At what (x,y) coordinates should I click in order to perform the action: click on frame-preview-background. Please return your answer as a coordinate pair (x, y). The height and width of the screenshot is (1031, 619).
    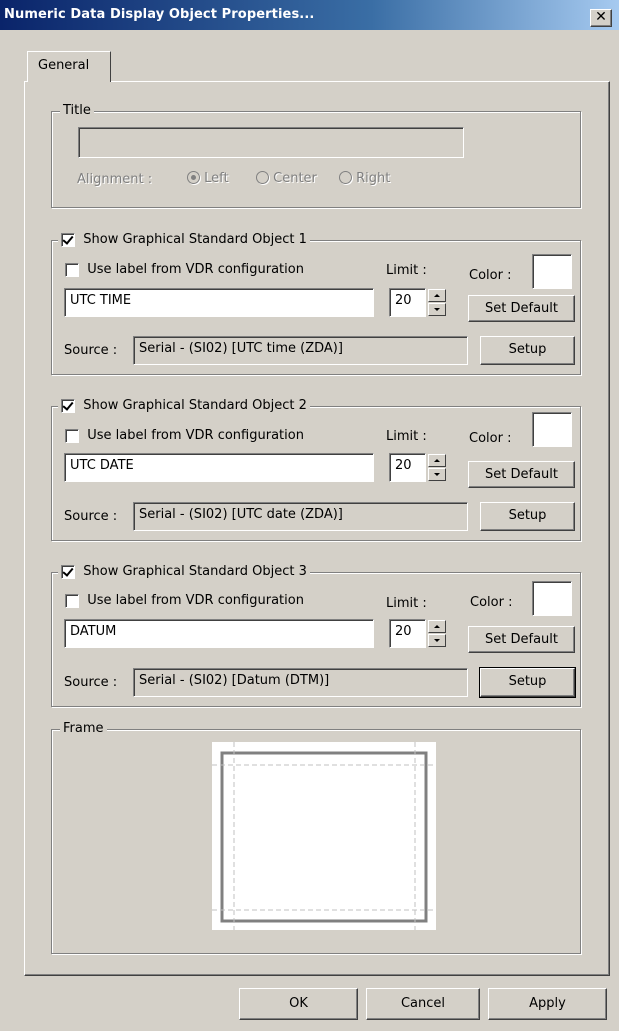
    Looking at the image, I should click on (324, 836).